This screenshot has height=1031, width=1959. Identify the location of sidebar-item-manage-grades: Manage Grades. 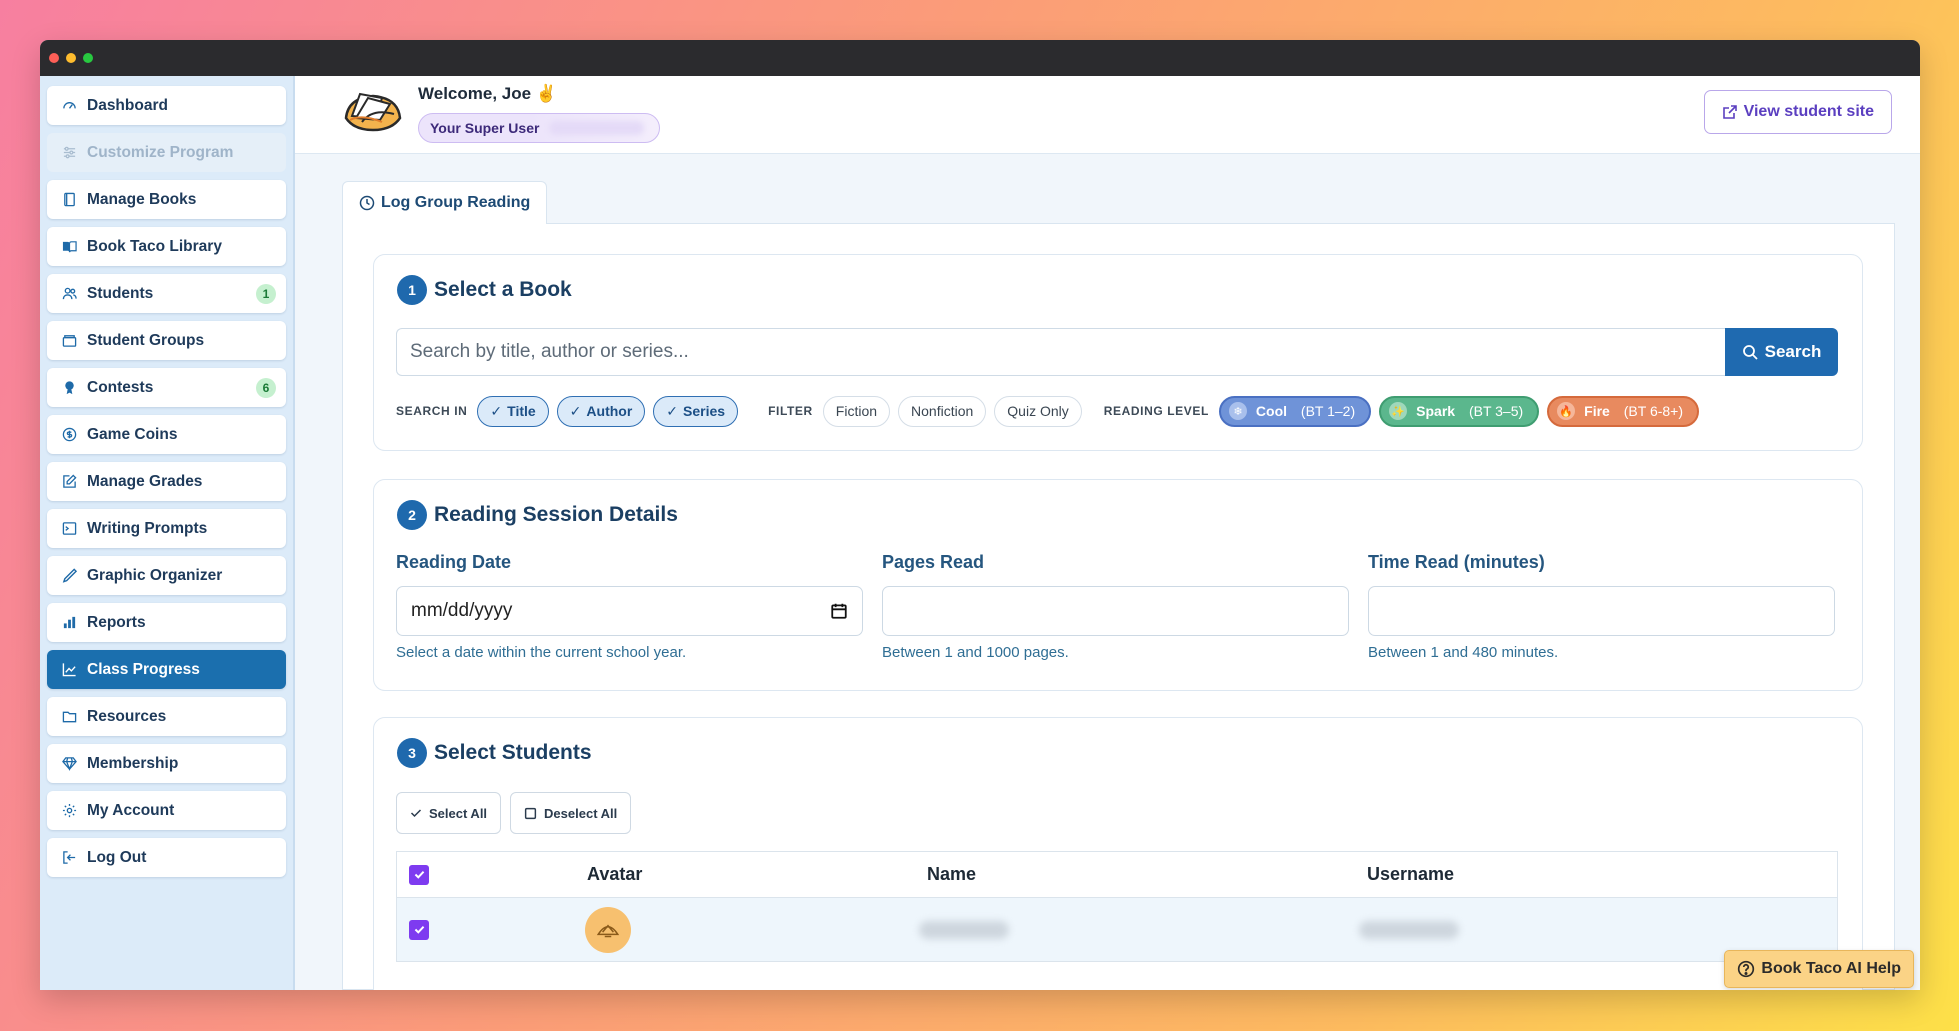
(166, 481).